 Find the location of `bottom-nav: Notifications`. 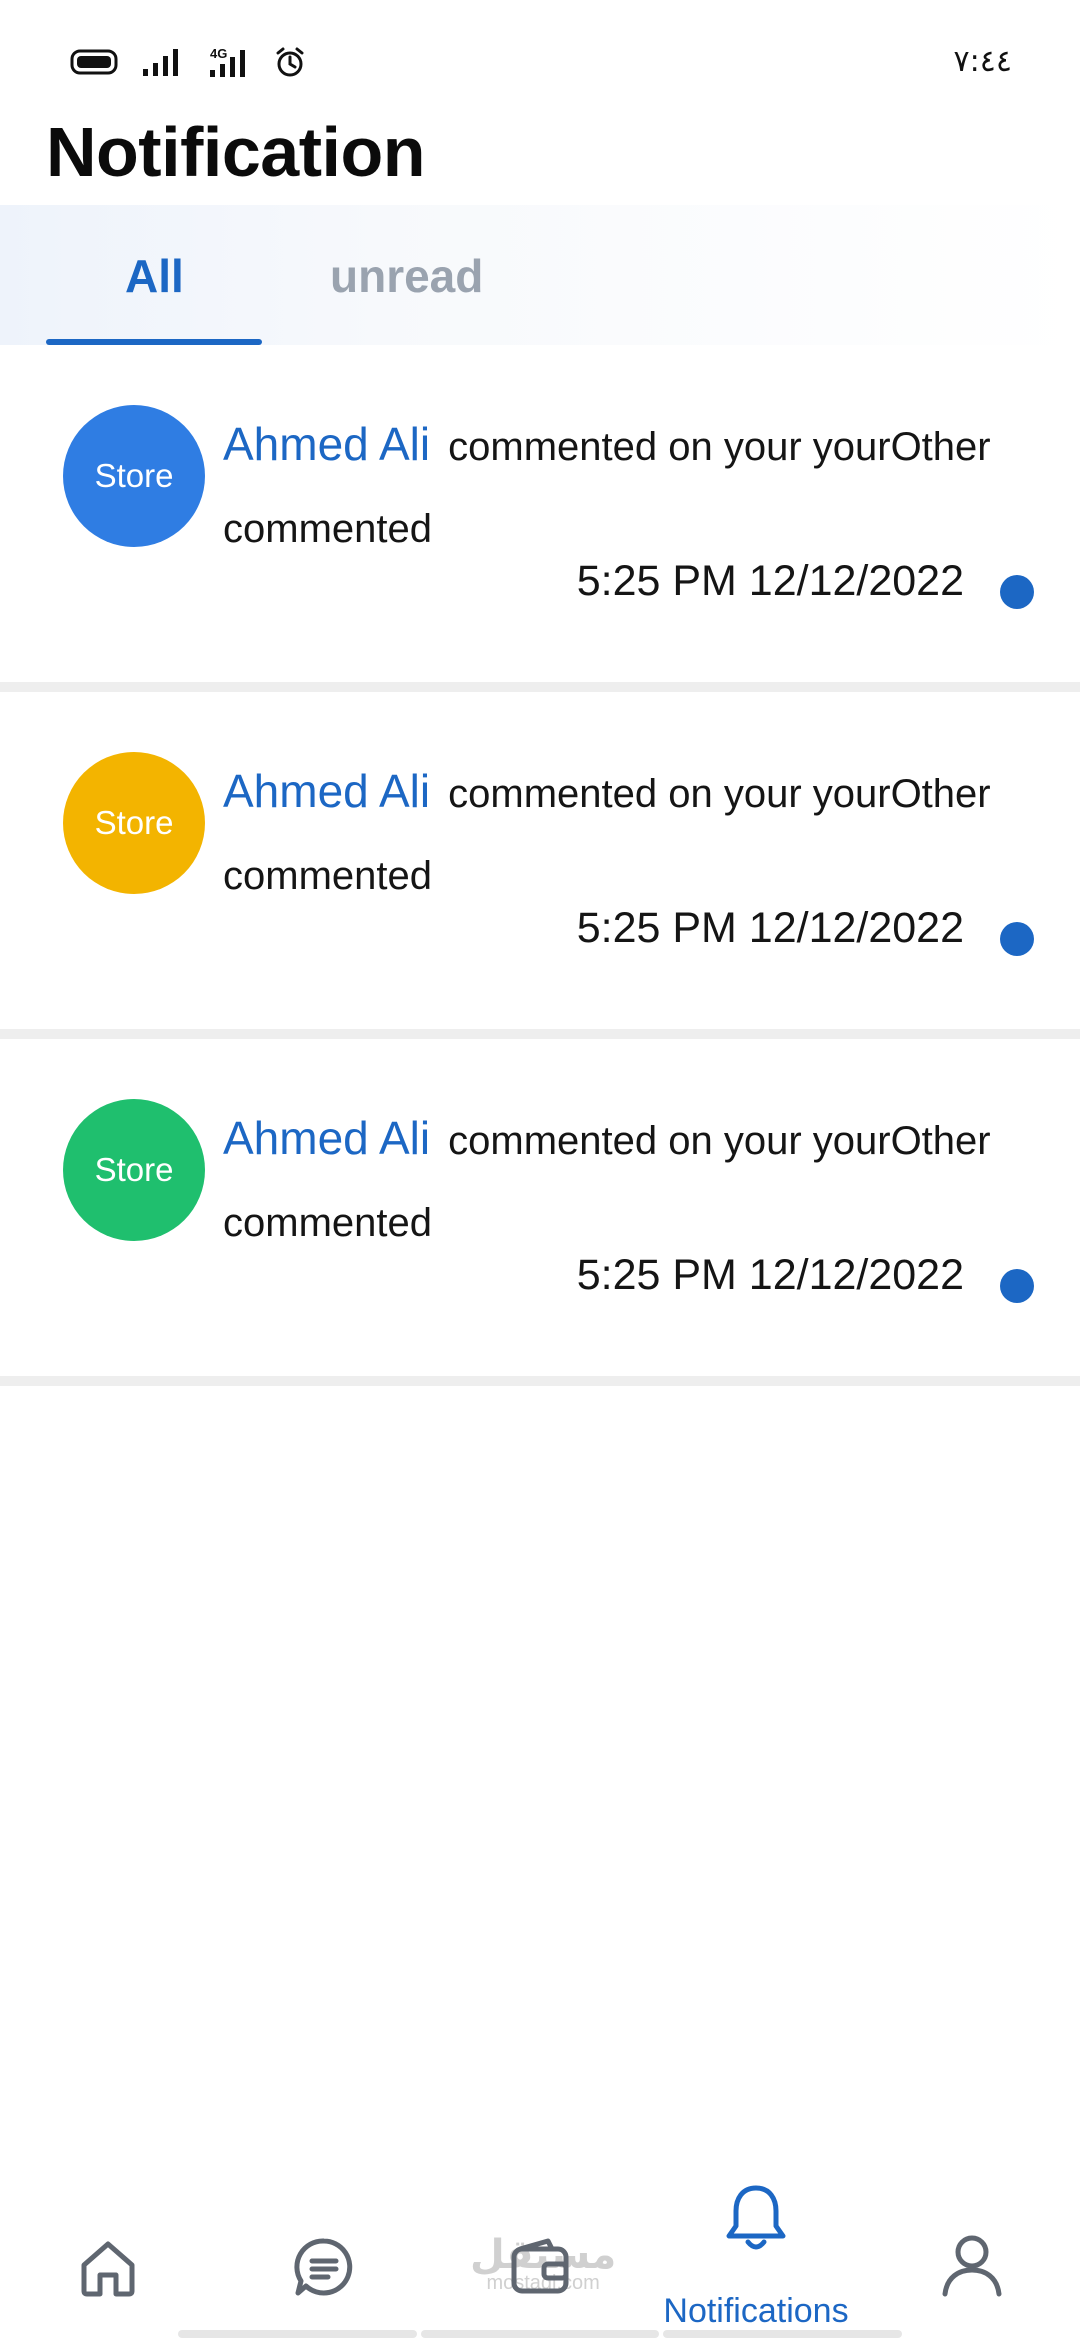

bottom-nav: Notifications is located at coordinates (540, 2250).